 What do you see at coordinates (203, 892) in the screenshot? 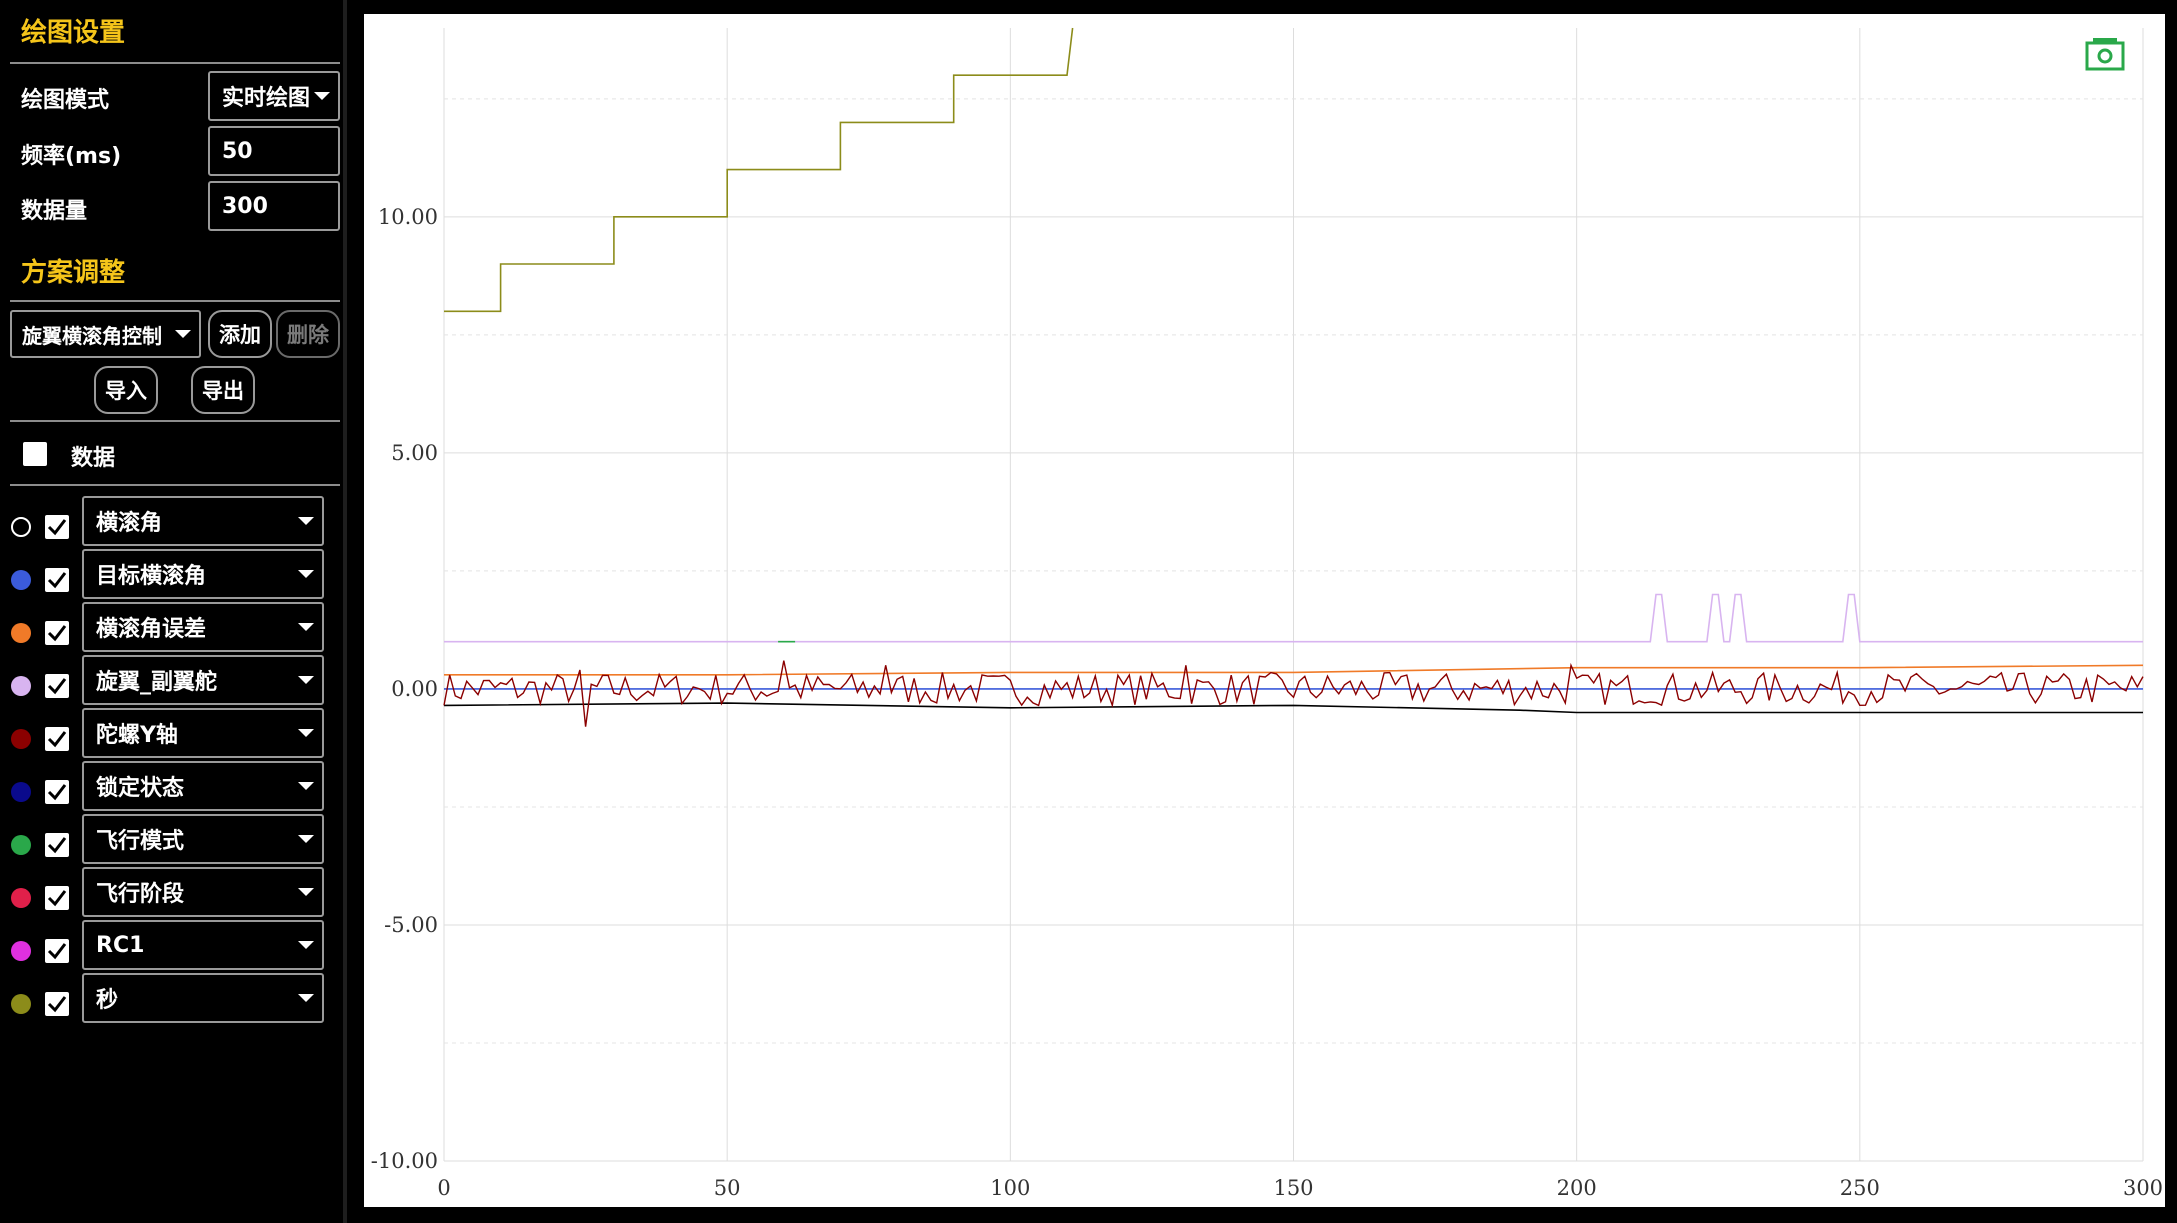
I see `series-select: 飞行阶段` at bounding box center [203, 892].